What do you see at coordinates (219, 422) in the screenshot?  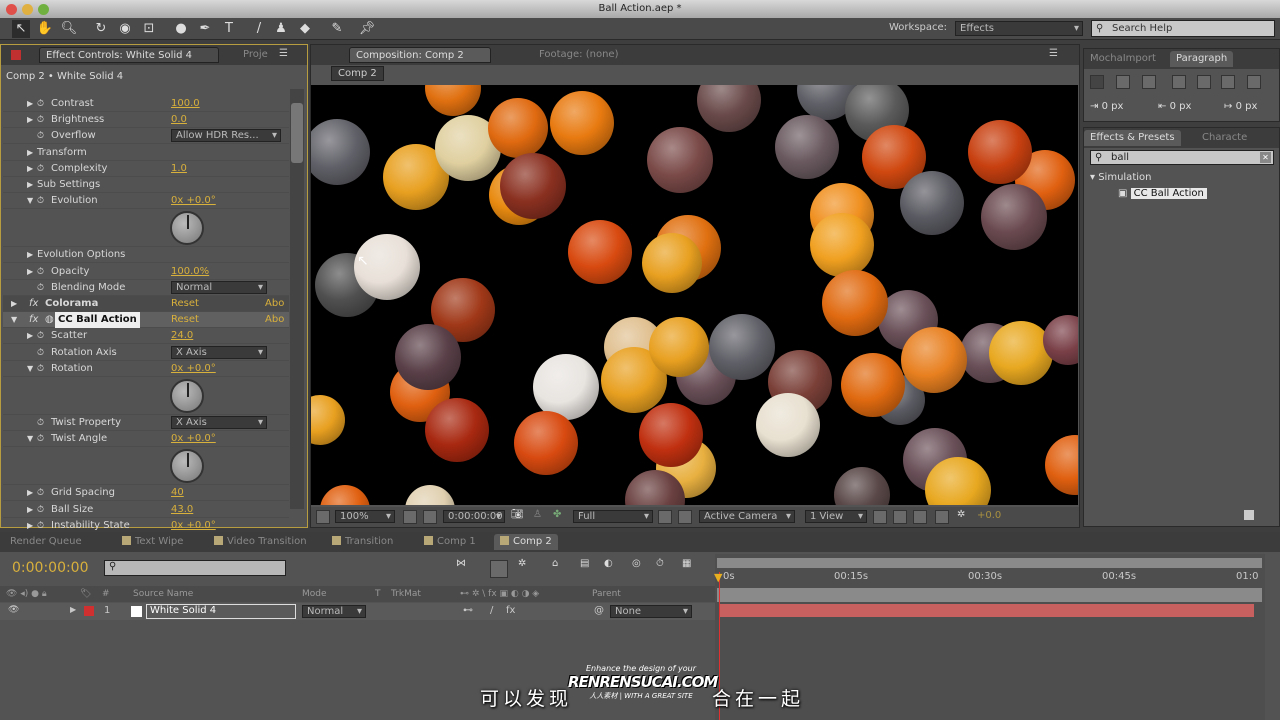 I see `property-dropdown: X Axis` at bounding box center [219, 422].